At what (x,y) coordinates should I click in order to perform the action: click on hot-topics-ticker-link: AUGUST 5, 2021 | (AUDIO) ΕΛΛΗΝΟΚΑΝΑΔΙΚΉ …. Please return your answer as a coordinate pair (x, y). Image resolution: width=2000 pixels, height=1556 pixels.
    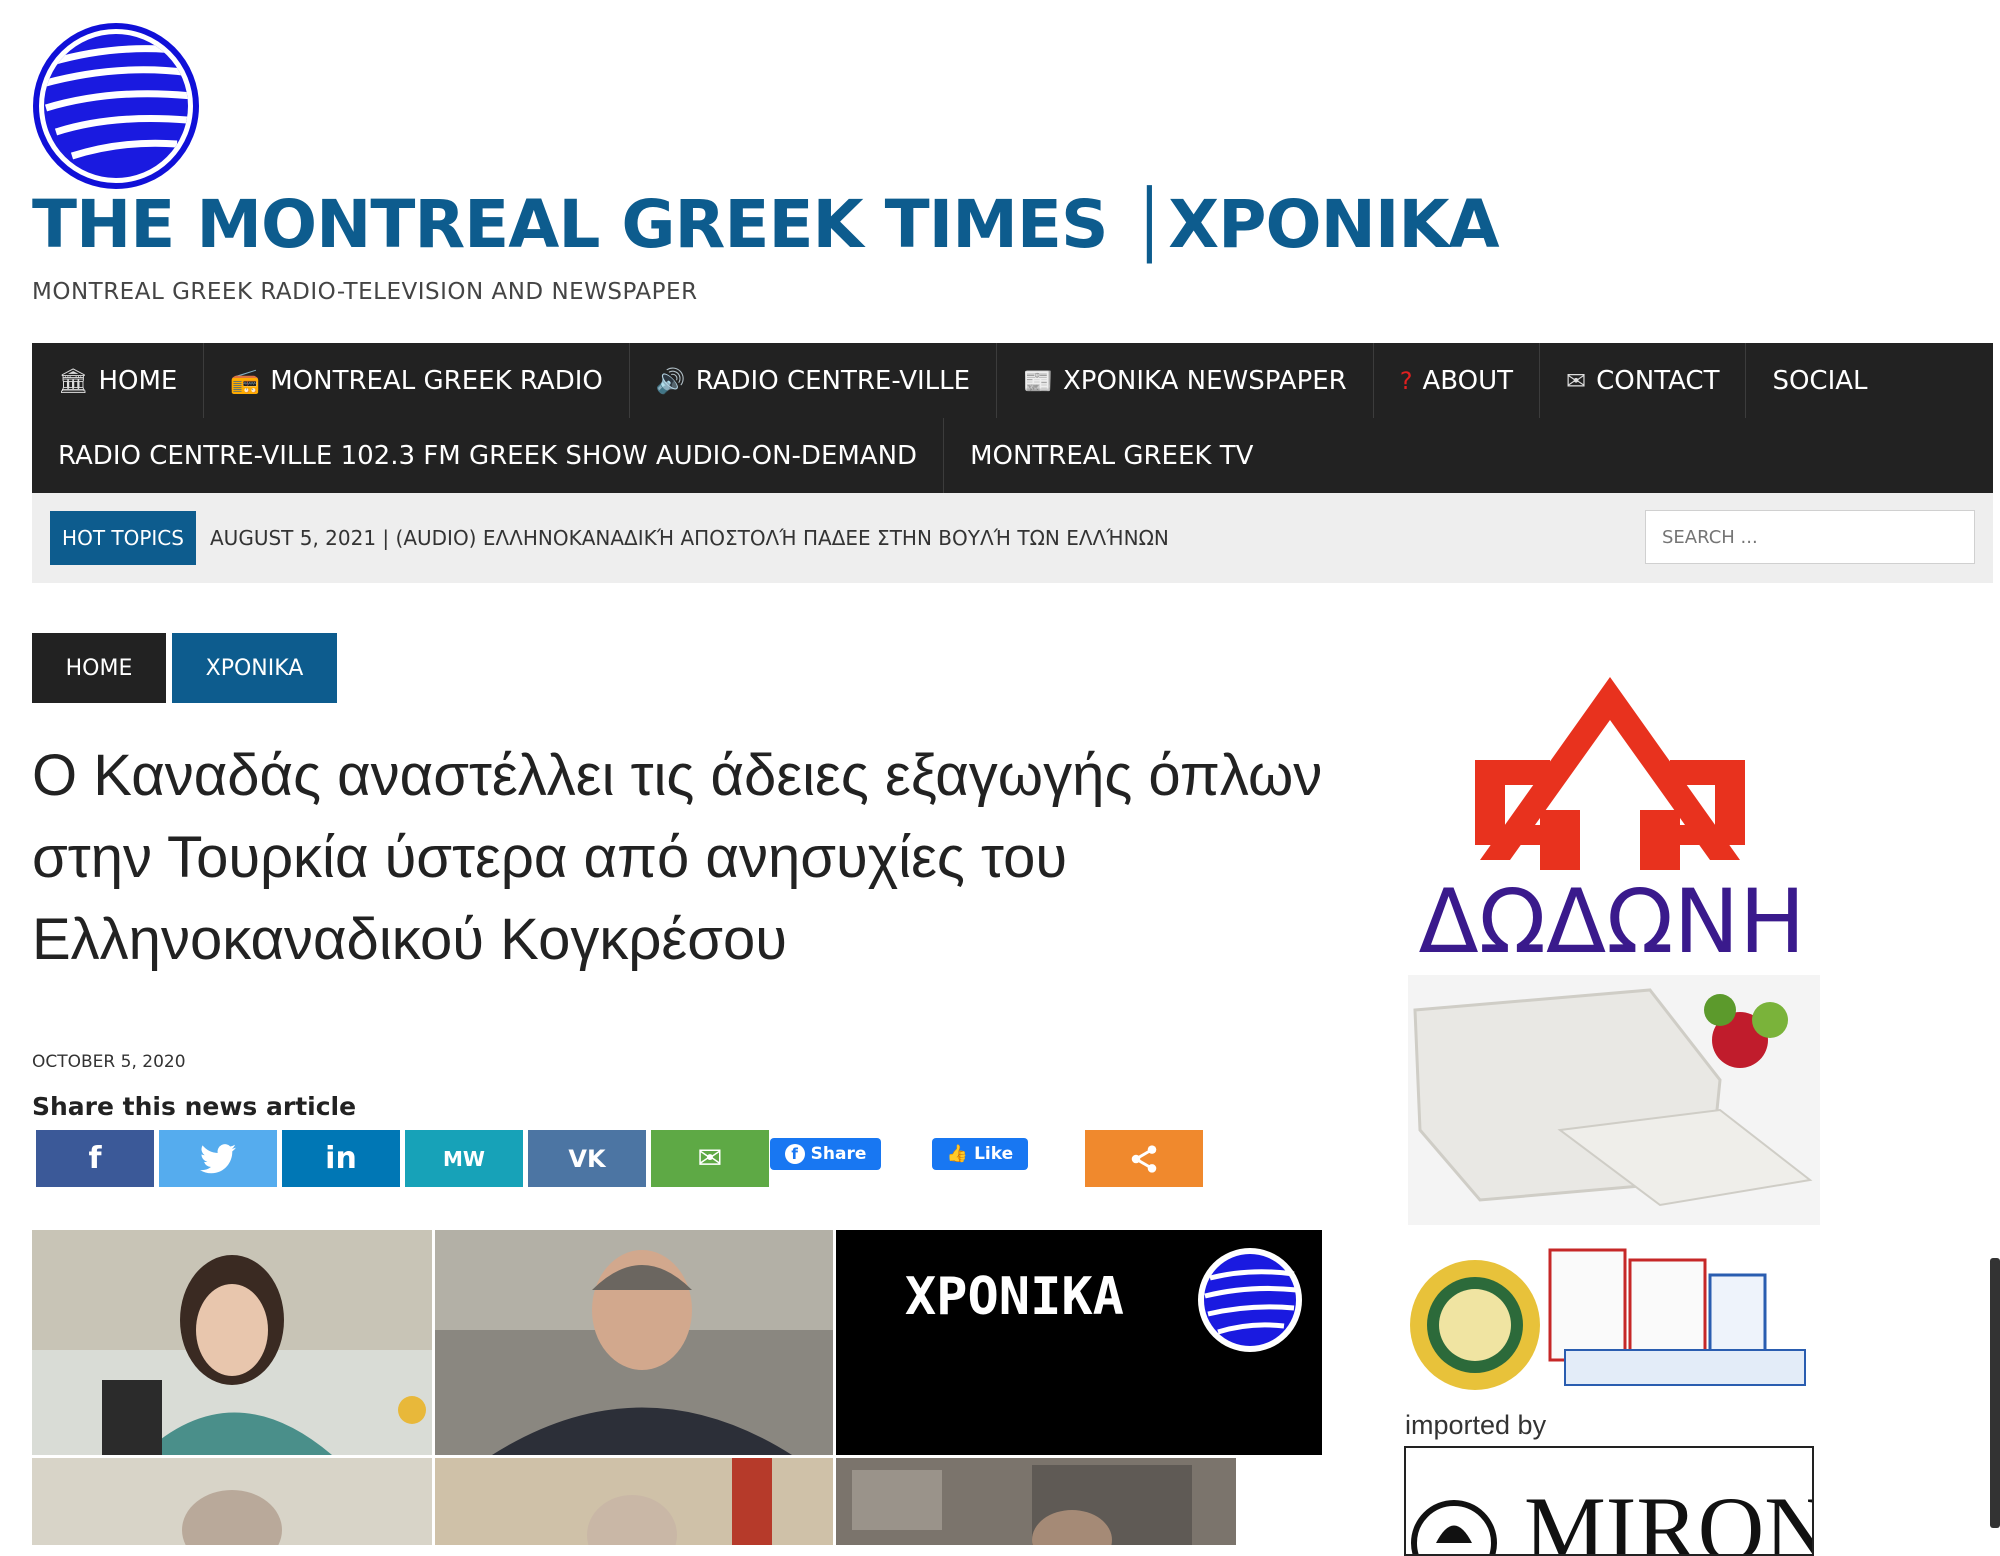
    Looking at the image, I should click on (689, 538).